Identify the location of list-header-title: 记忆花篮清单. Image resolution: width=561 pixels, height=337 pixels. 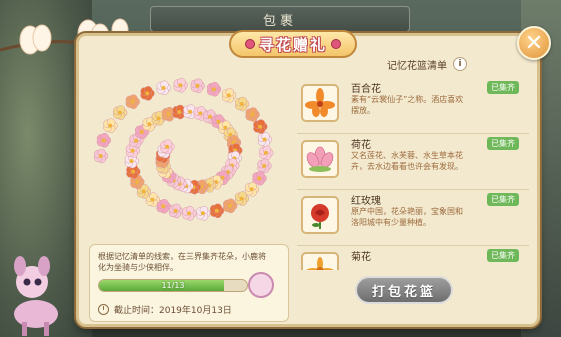
(417, 66).